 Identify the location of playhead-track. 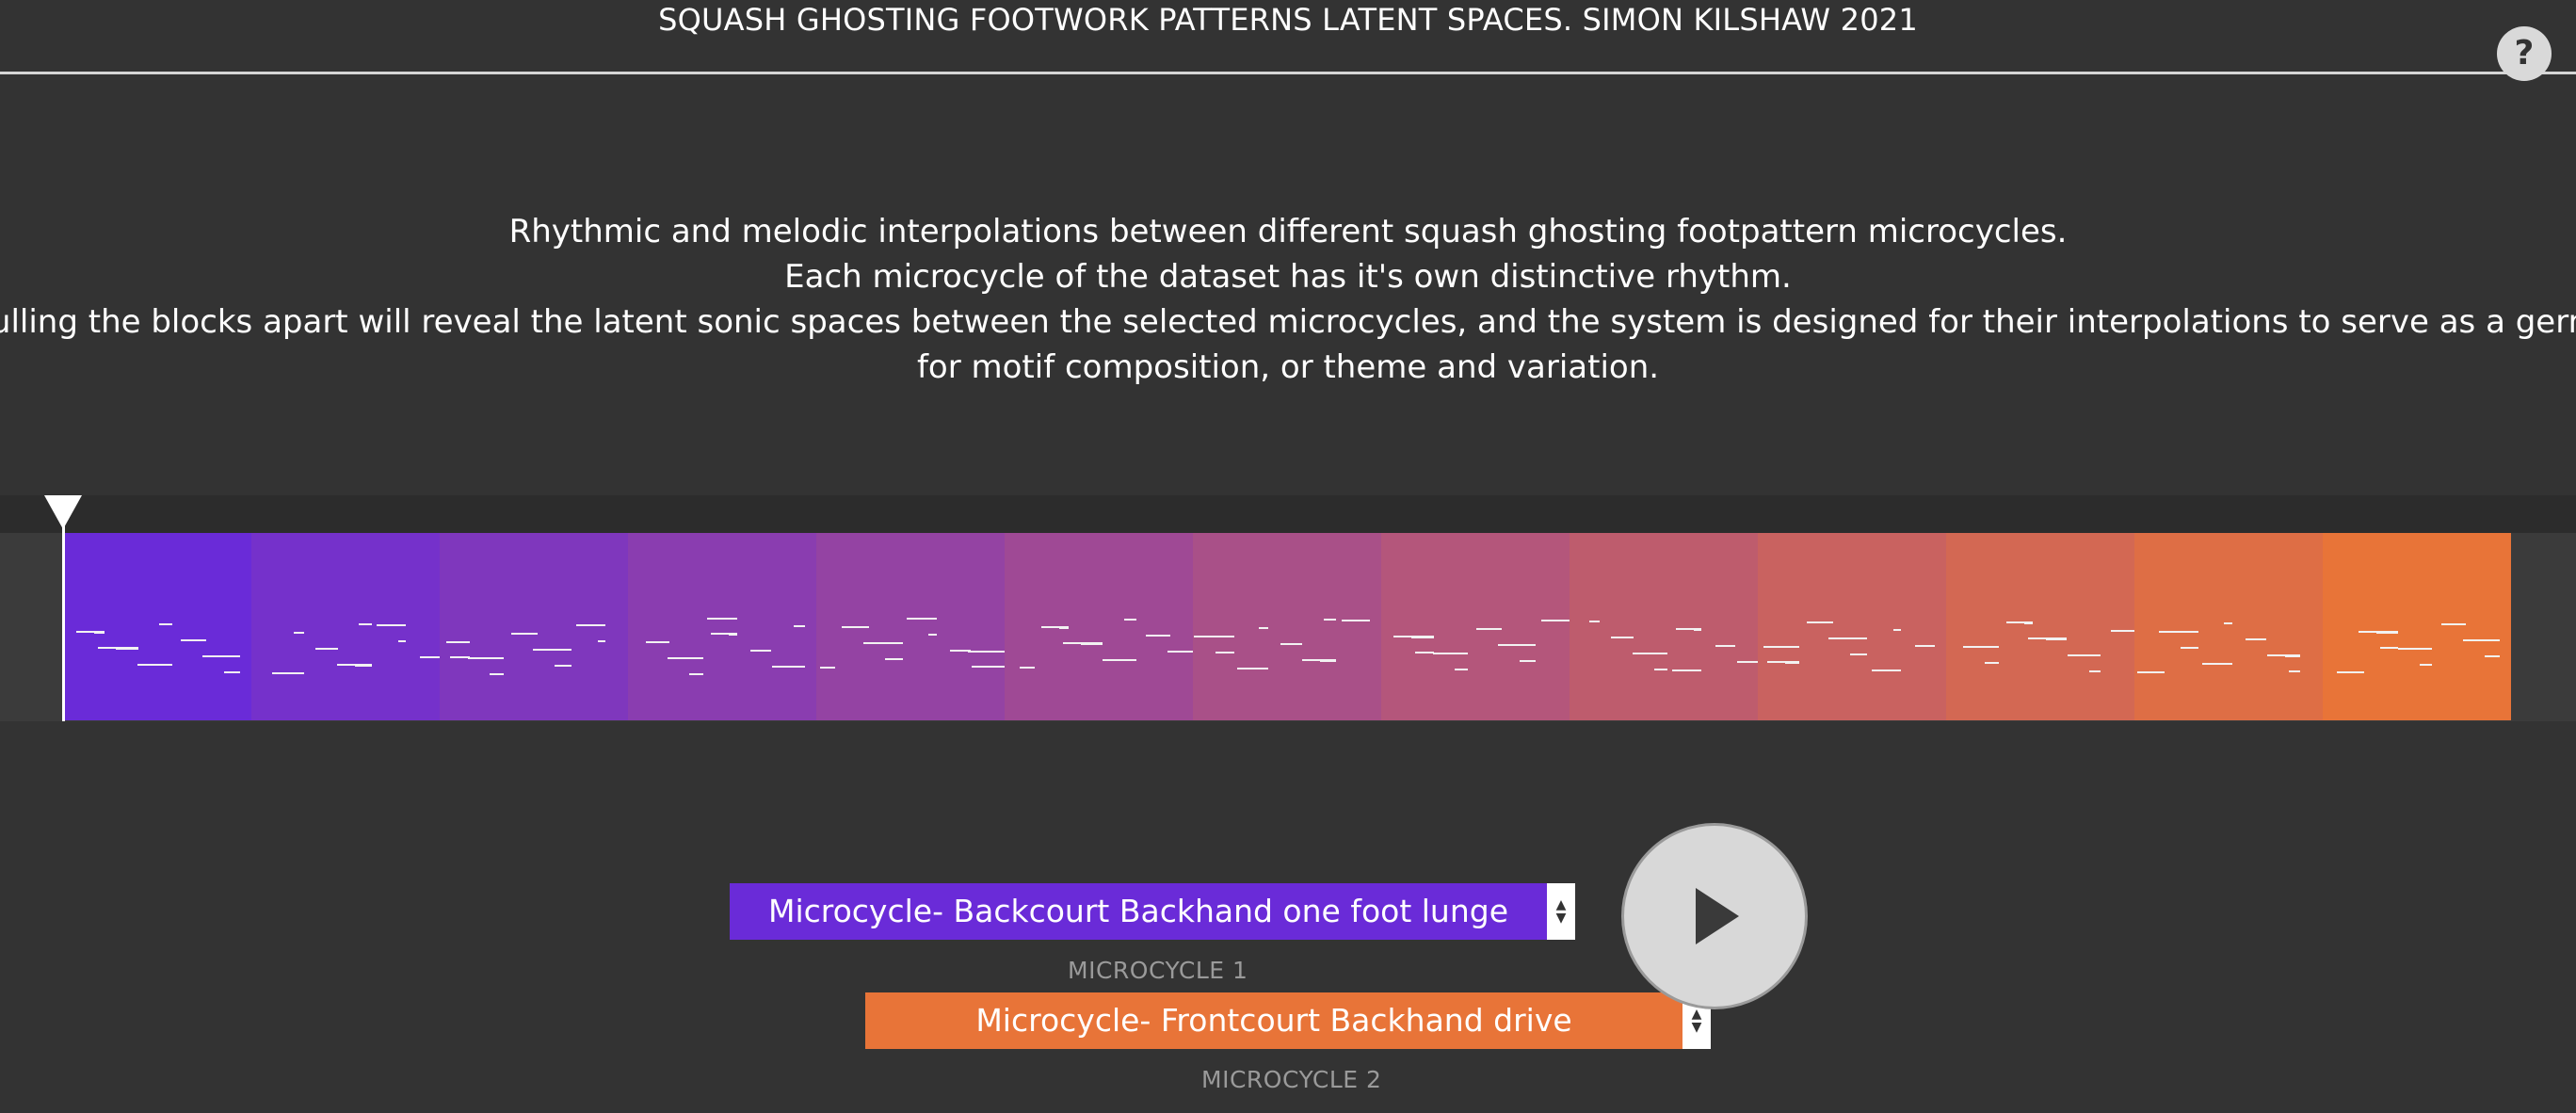
(1288, 514).